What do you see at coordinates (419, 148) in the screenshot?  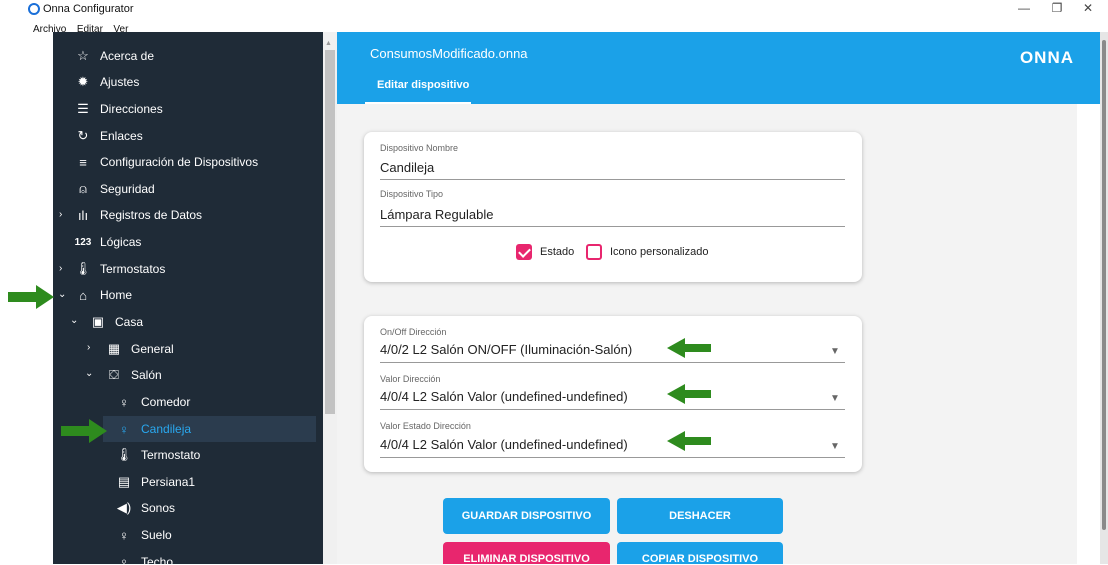 I see `name-label: Dispositivo Nombre` at bounding box center [419, 148].